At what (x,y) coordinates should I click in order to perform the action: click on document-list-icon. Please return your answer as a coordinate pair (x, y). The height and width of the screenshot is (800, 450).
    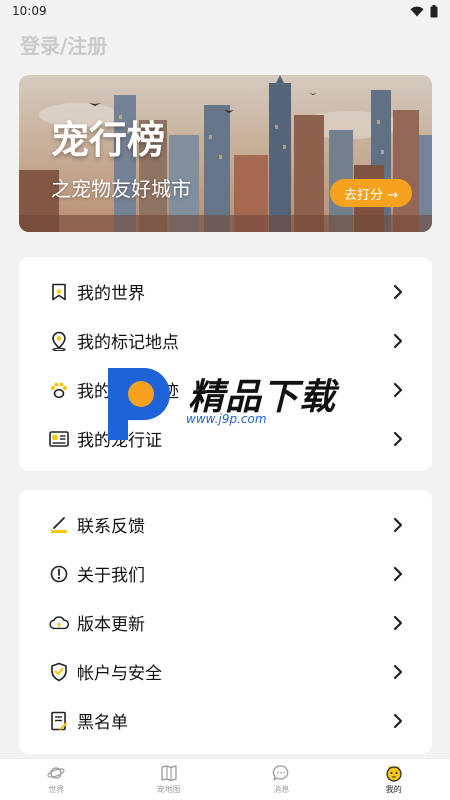
    Looking at the image, I should click on (59, 721).